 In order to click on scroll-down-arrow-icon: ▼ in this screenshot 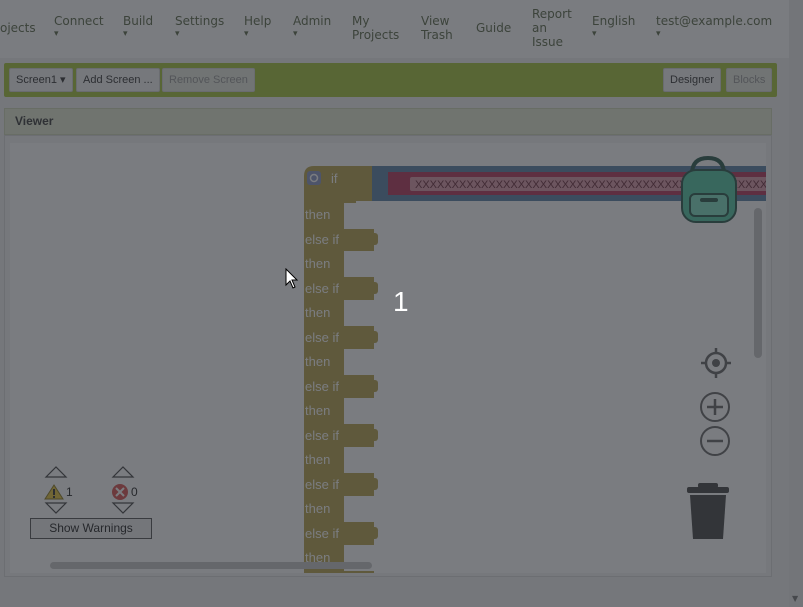, I will do `click(795, 598)`.